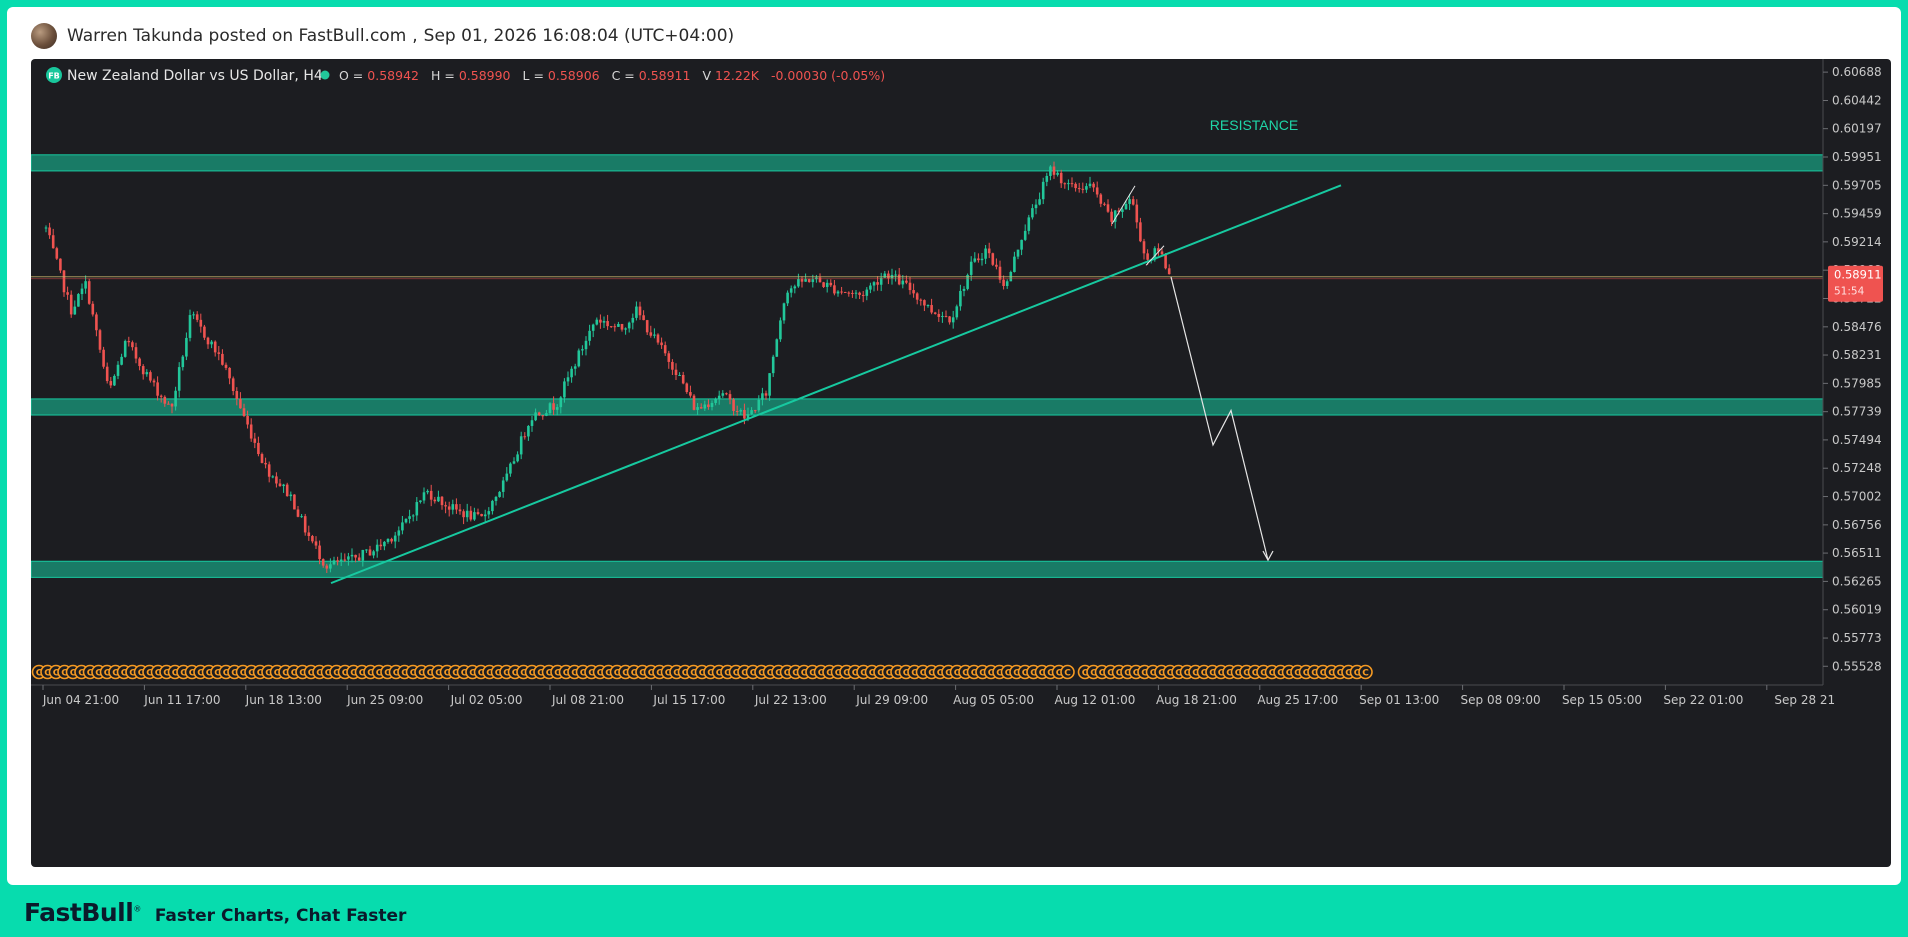 Image resolution: width=1908 pixels, height=937 pixels. What do you see at coordinates (533, 75) in the screenshot?
I see `low-label: L =` at bounding box center [533, 75].